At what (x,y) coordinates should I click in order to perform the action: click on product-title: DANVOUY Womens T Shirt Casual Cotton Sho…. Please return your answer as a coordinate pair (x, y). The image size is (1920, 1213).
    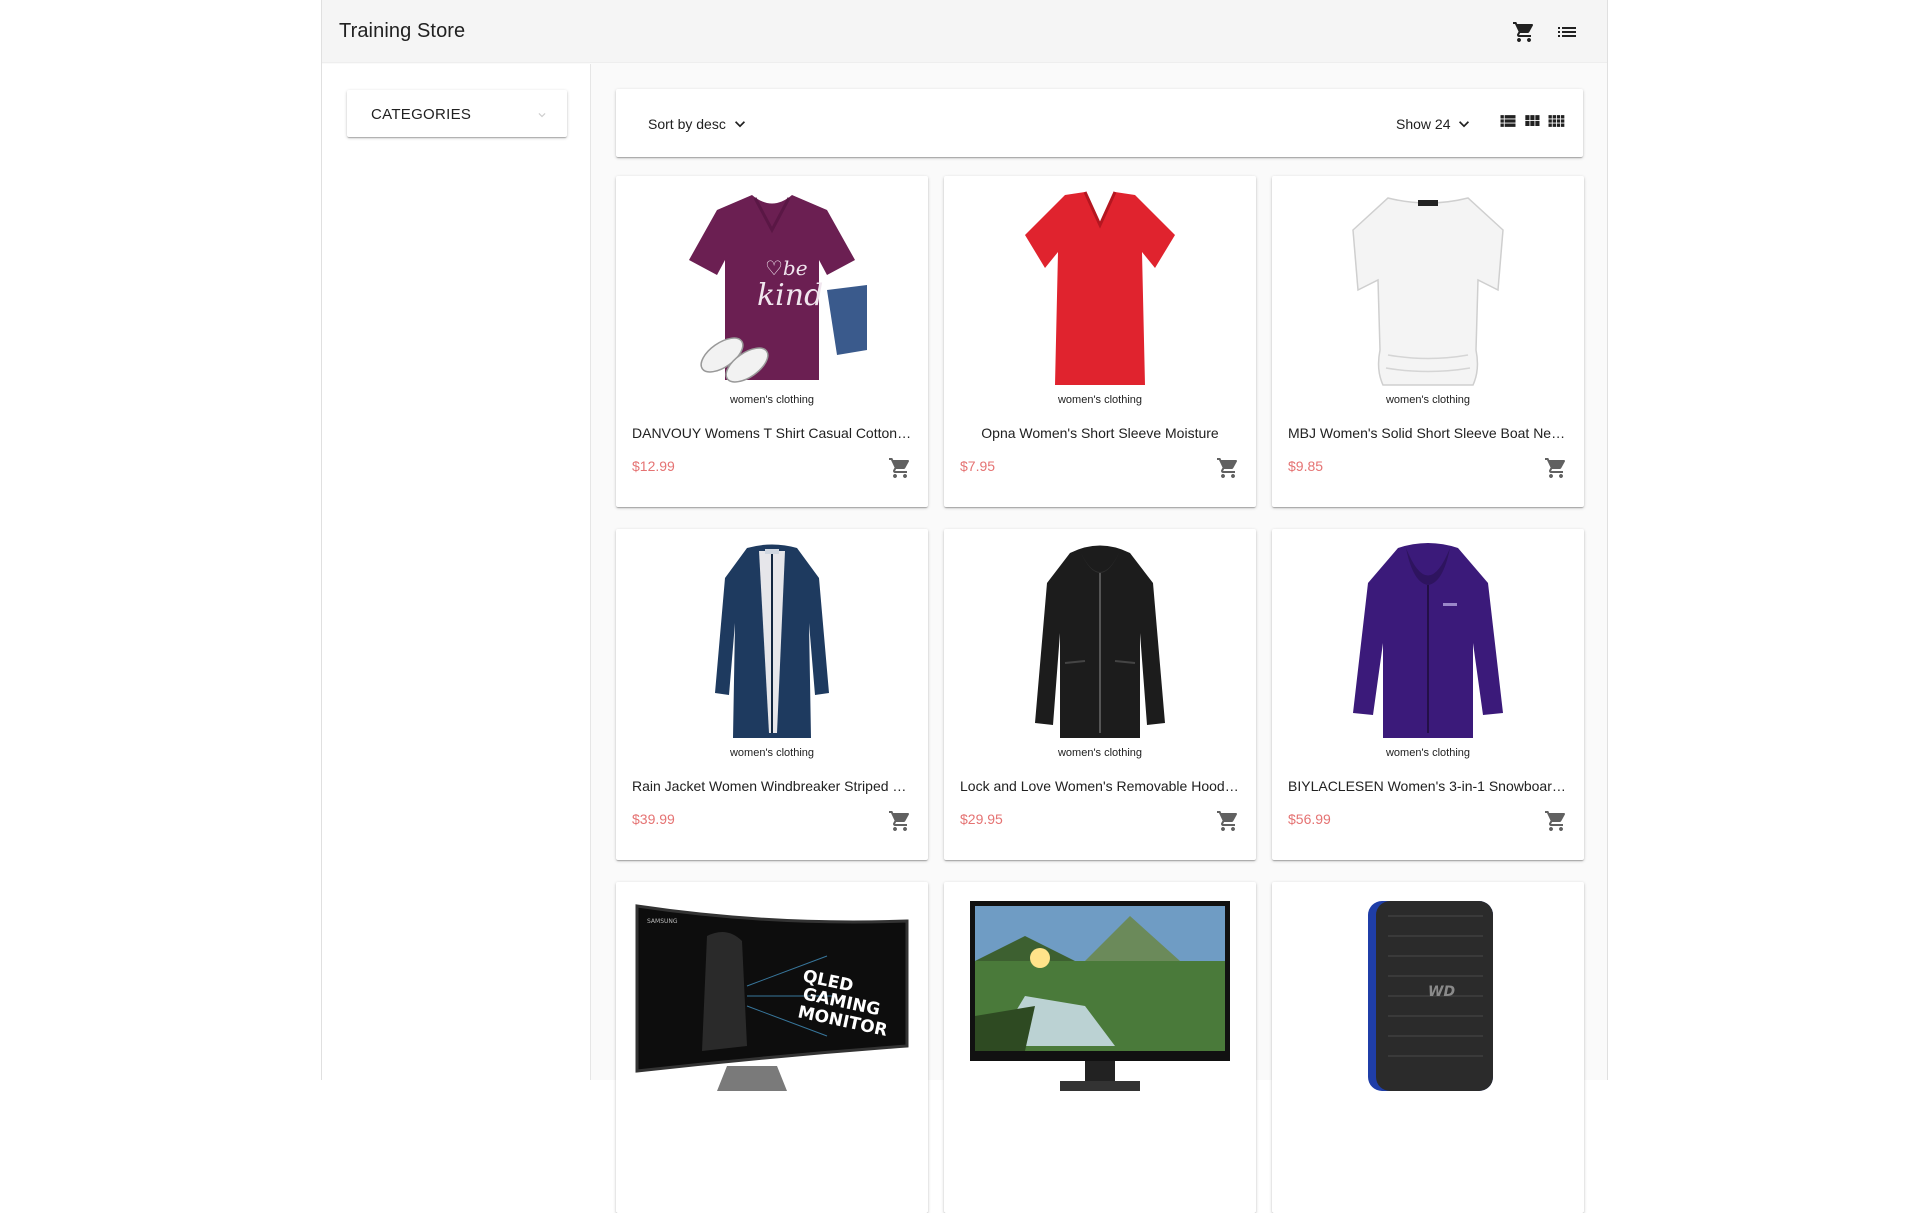
    Looking at the image, I should click on (772, 433).